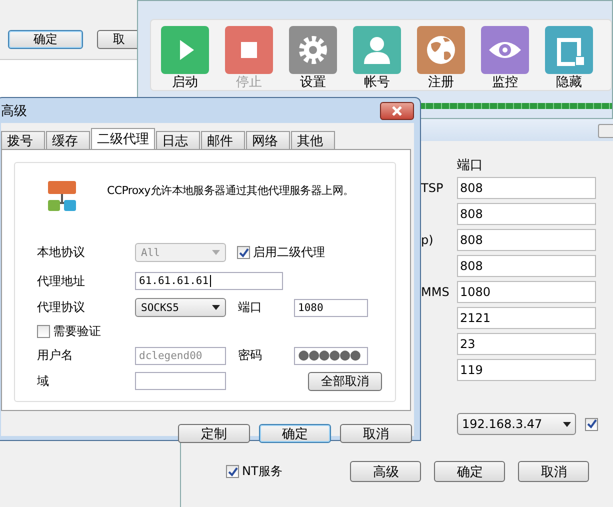 The image size is (613, 507). I want to click on dialog-button: 高级, so click(386, 471).